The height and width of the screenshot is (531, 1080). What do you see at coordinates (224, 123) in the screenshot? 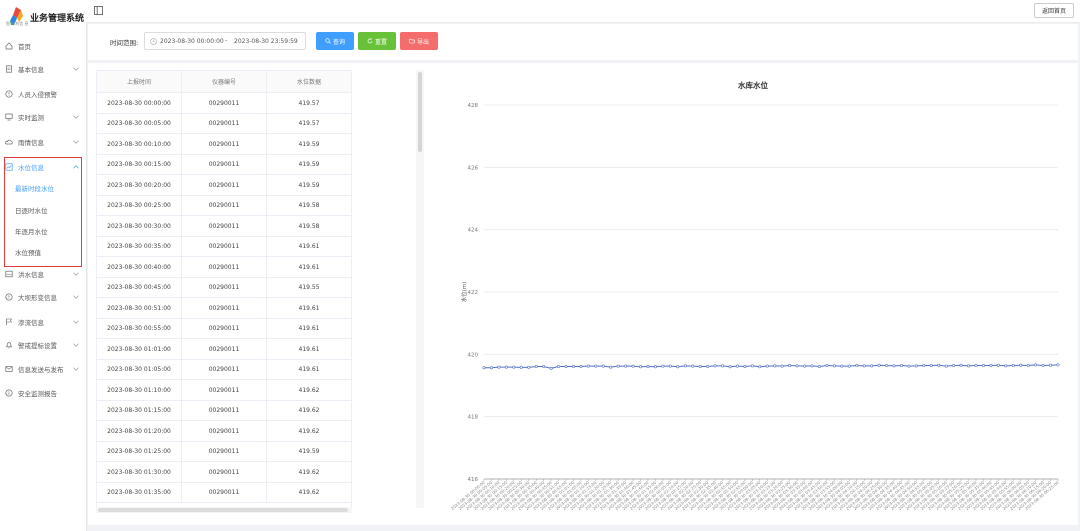
I see `table-row: 2023-08-30 00:05:00 00290011 419.57` at bounding box center [224, 123].